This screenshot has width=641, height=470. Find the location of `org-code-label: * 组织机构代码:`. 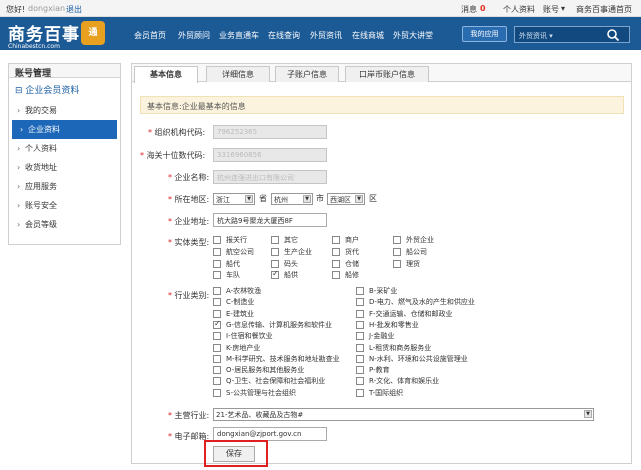

org-code-label: * 组织机构代码: is located at coordinates (176, 132).